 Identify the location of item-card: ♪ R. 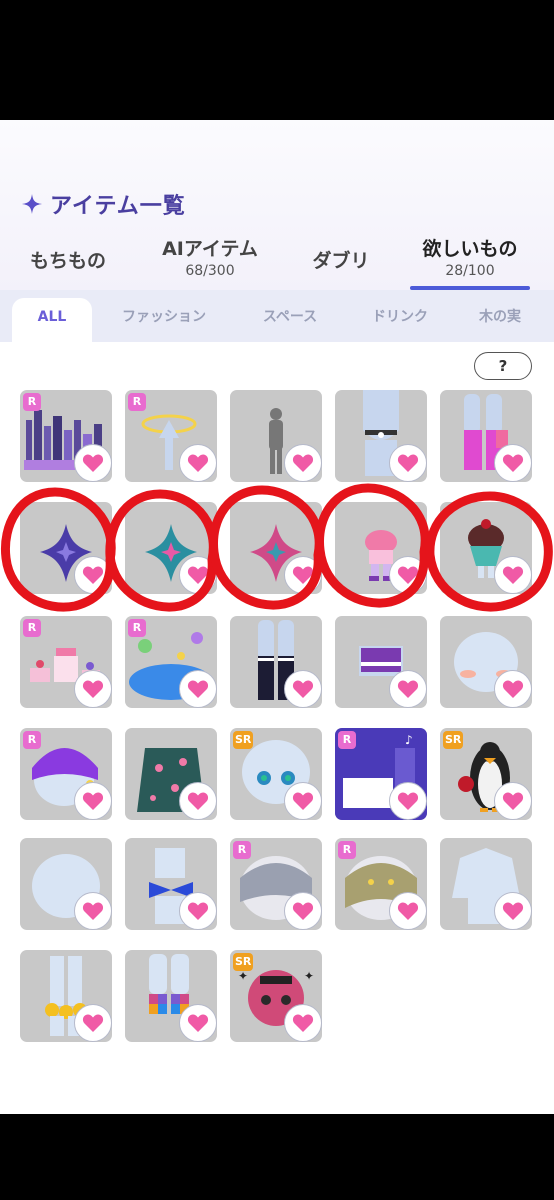
(381, 774).